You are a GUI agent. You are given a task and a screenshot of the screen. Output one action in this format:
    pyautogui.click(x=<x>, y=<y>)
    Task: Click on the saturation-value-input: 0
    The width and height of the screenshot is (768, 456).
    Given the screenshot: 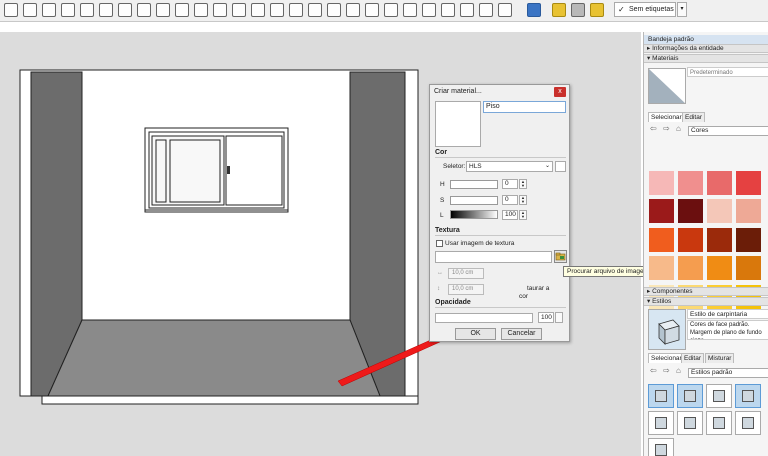 What is the action you would take?
    pyautogui.click(x=510, y=200)
    